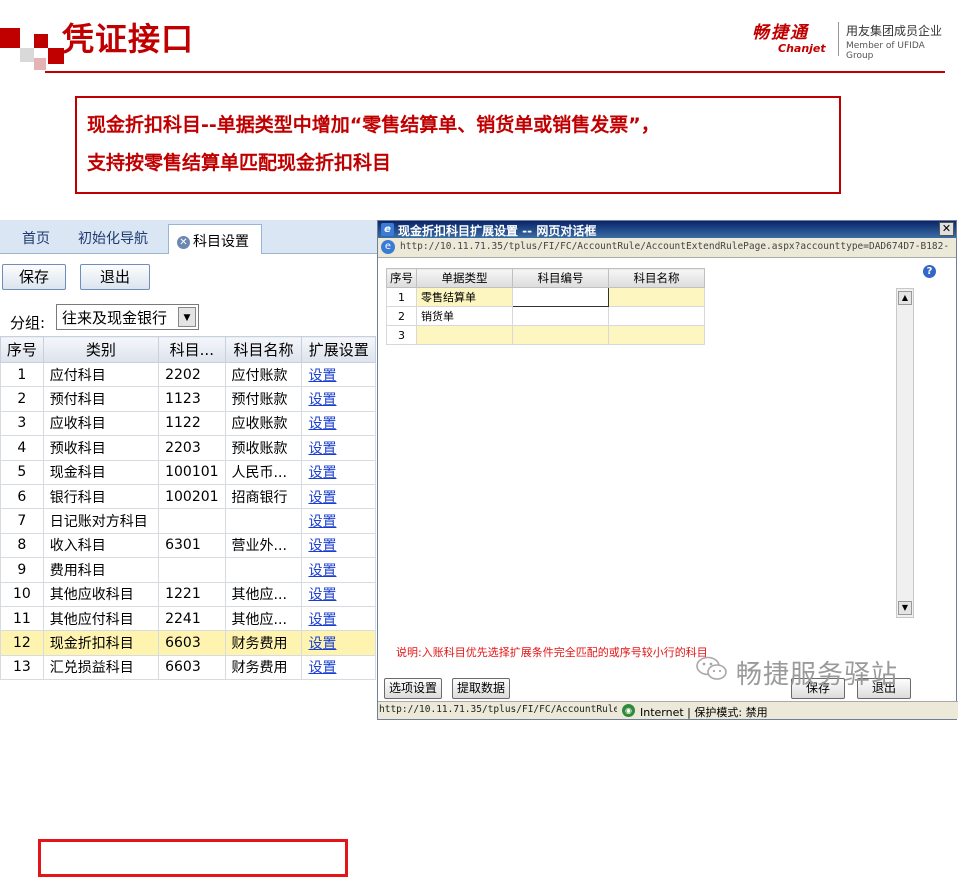  I want to click on category-cell: 应付科目, so click(101, 374).